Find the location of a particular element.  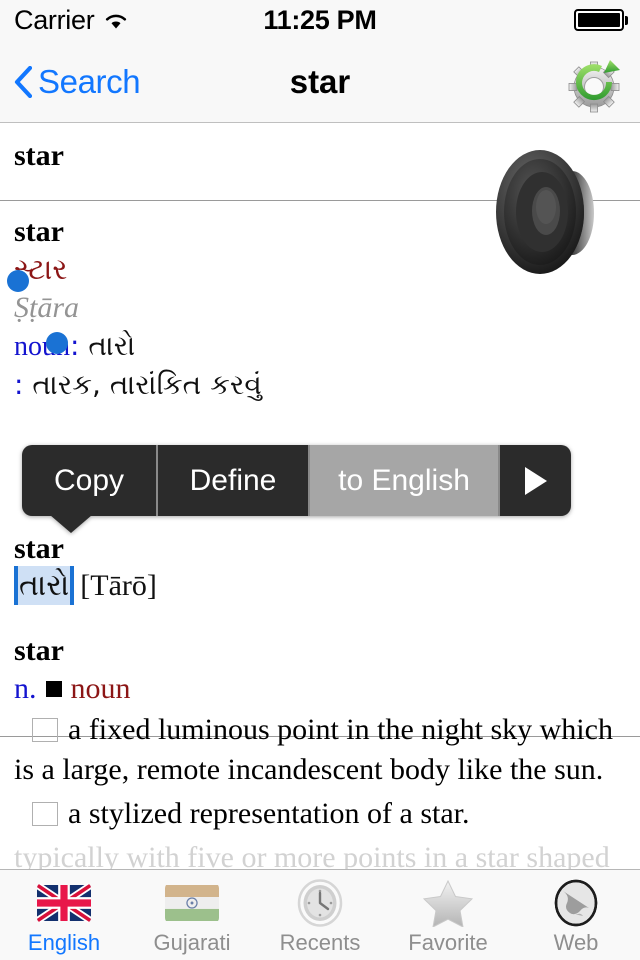

guj-transliteration: Ṣṭāra is located at coordinates (47, 308).